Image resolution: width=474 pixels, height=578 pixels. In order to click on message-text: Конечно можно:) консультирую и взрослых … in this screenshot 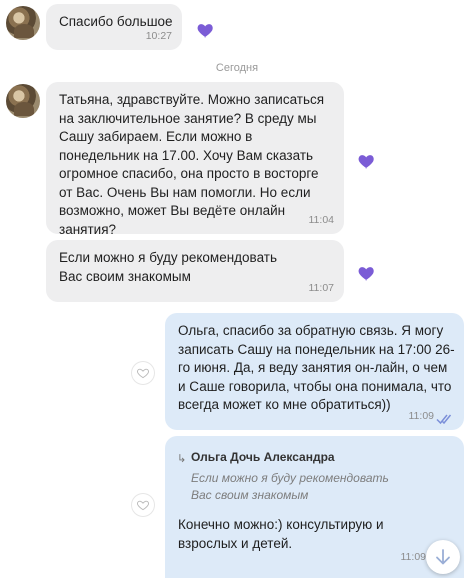, I will do `click(281, 534)`.